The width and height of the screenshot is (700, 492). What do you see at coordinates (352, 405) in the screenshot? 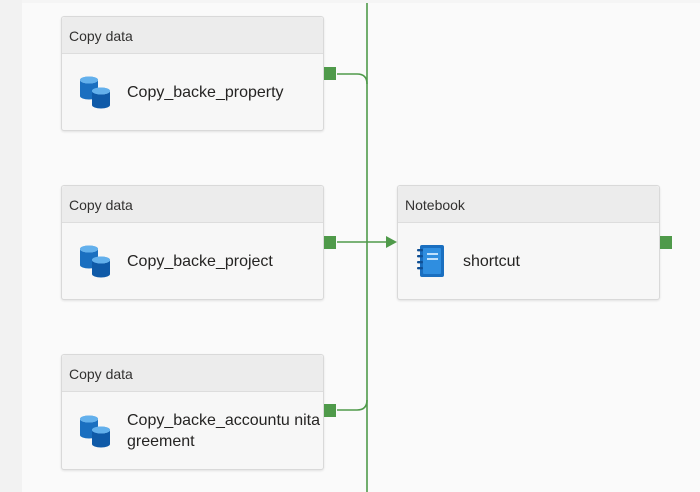
I see `connector-account-to-bus` at bounding box center [352, 405].